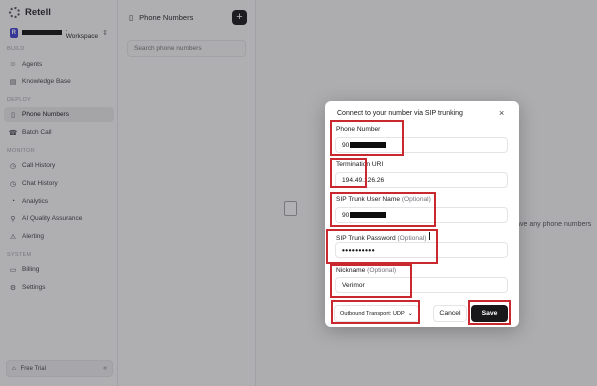 This screenshot has height=386, width=597. Describe the element at coordinates (368, 199) in the screenshot. I see `sip-user-name-label-text: SIP Trunk User Name` at that location.